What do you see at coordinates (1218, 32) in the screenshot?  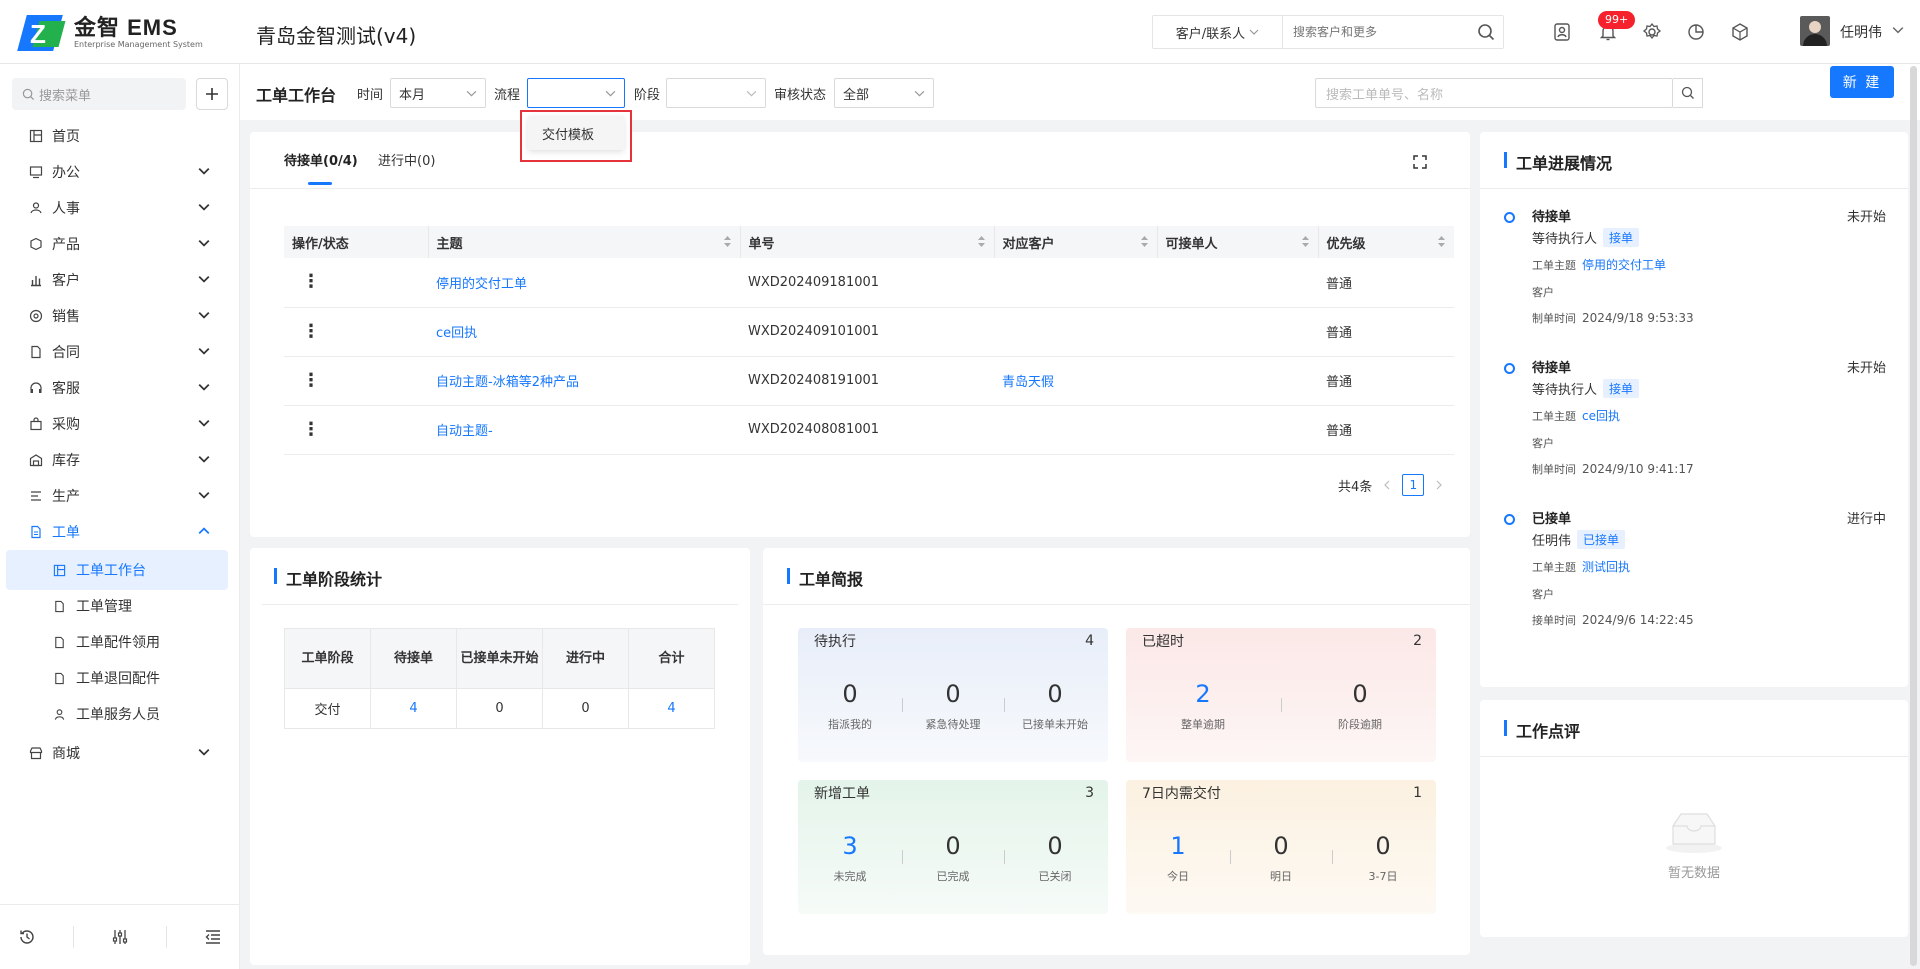 I see `search-type-select: 客户/联系人` at bounding box center [1218, 32].